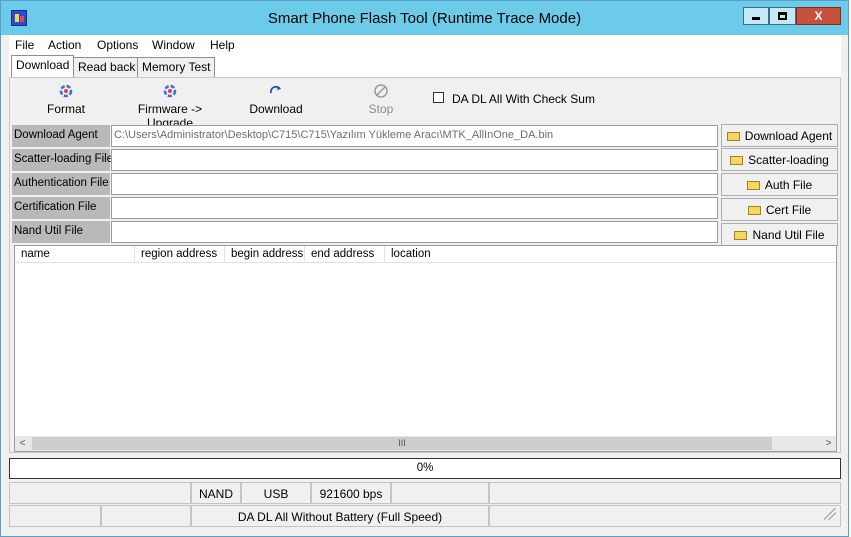 The image size is (851, 537). I want to click on status-mode: DA DL All Without Battery (Full Speed), so click(340, 516).